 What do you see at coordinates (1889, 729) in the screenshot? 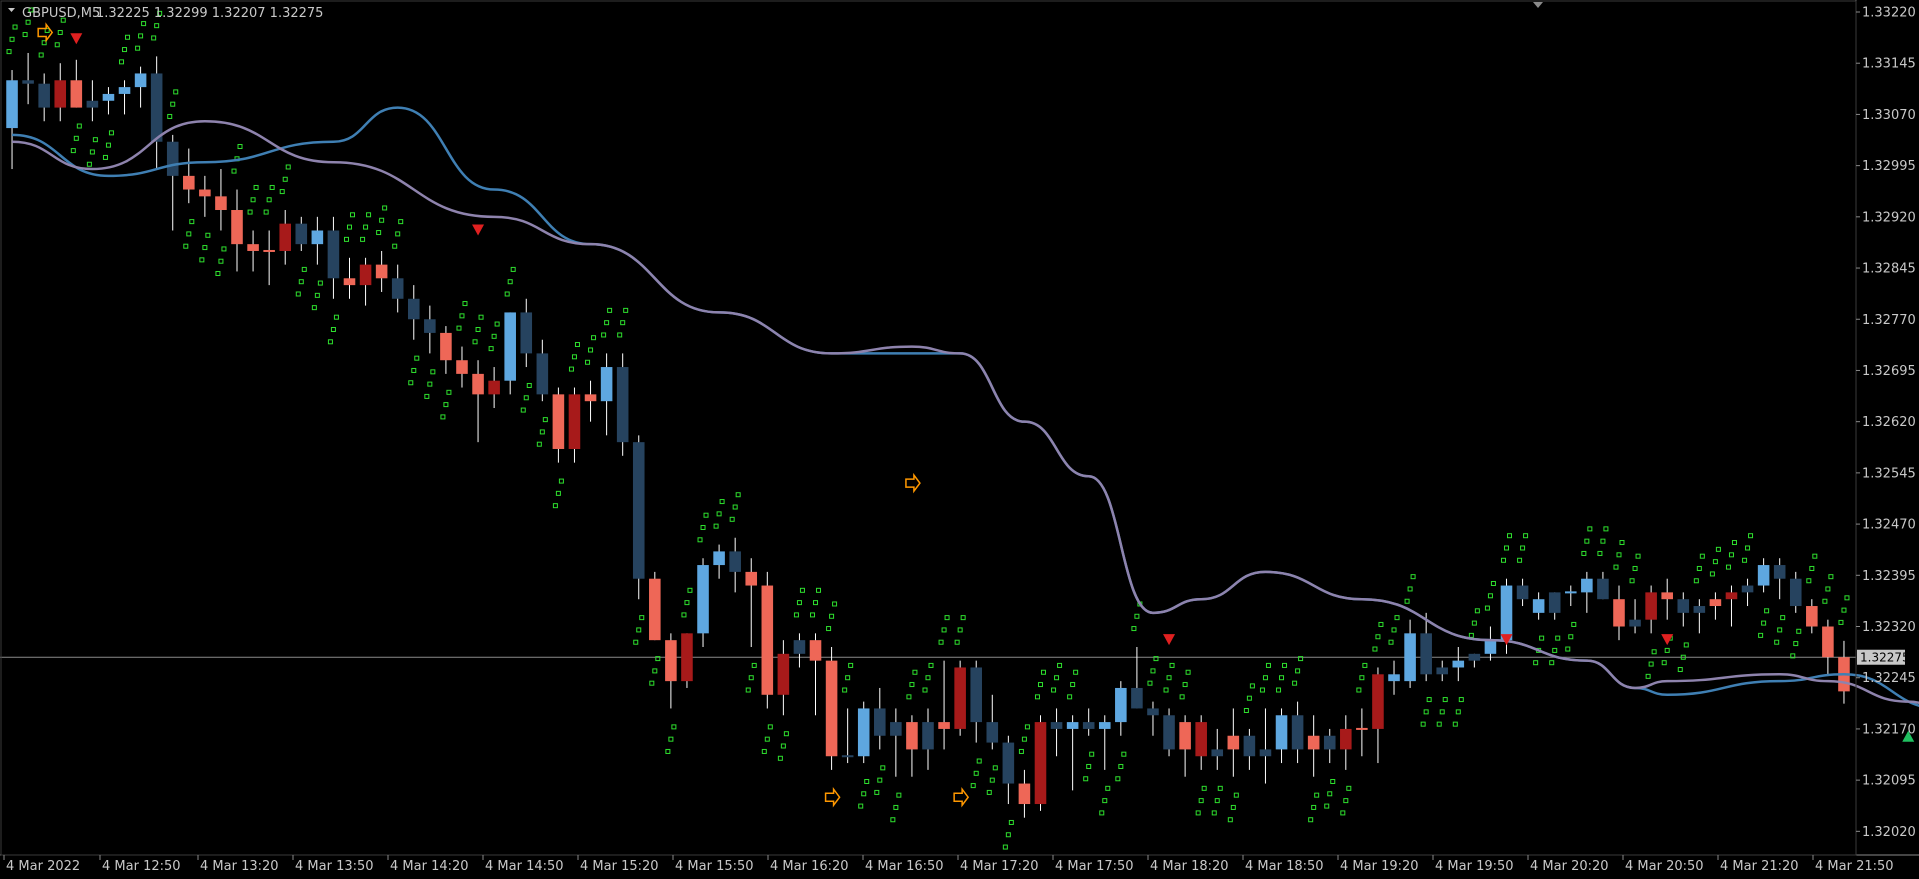
I see `price-tick-label: 1.32170` at bounding box center [1889, 729].